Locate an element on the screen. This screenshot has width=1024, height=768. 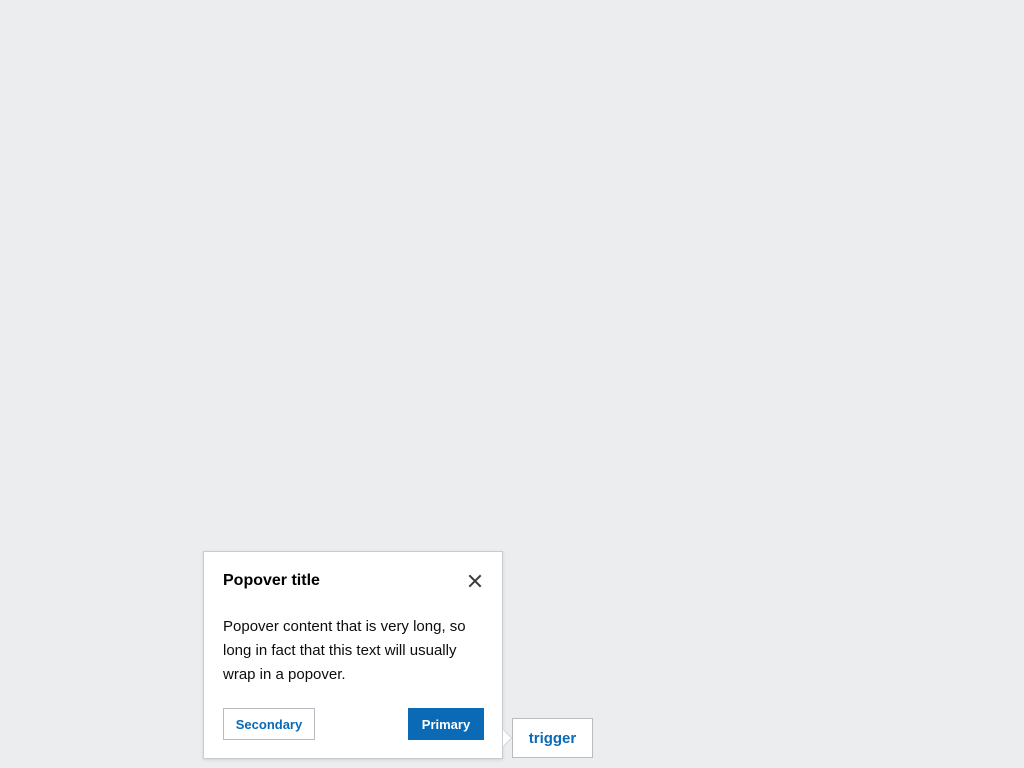
popover-title: Popover title is located at coordinates (271, 580).